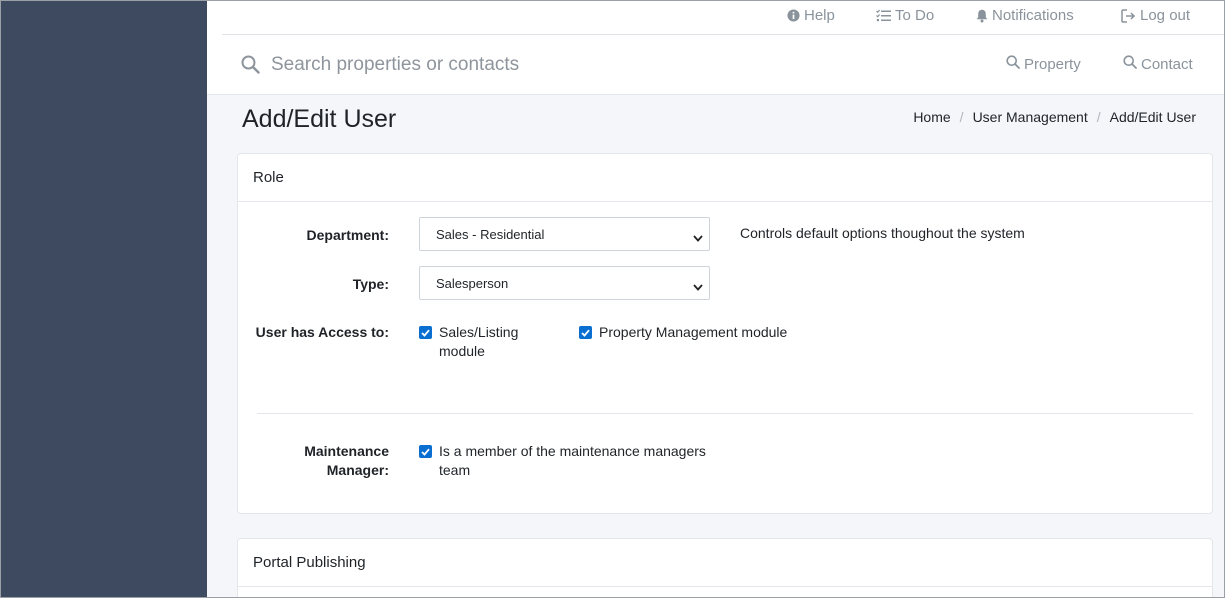 The width and height of the screenshot is (1225, 598). Describe the element at coordinates (915, 15) in the screenshot. I see `todo-label: To Do` at that location.